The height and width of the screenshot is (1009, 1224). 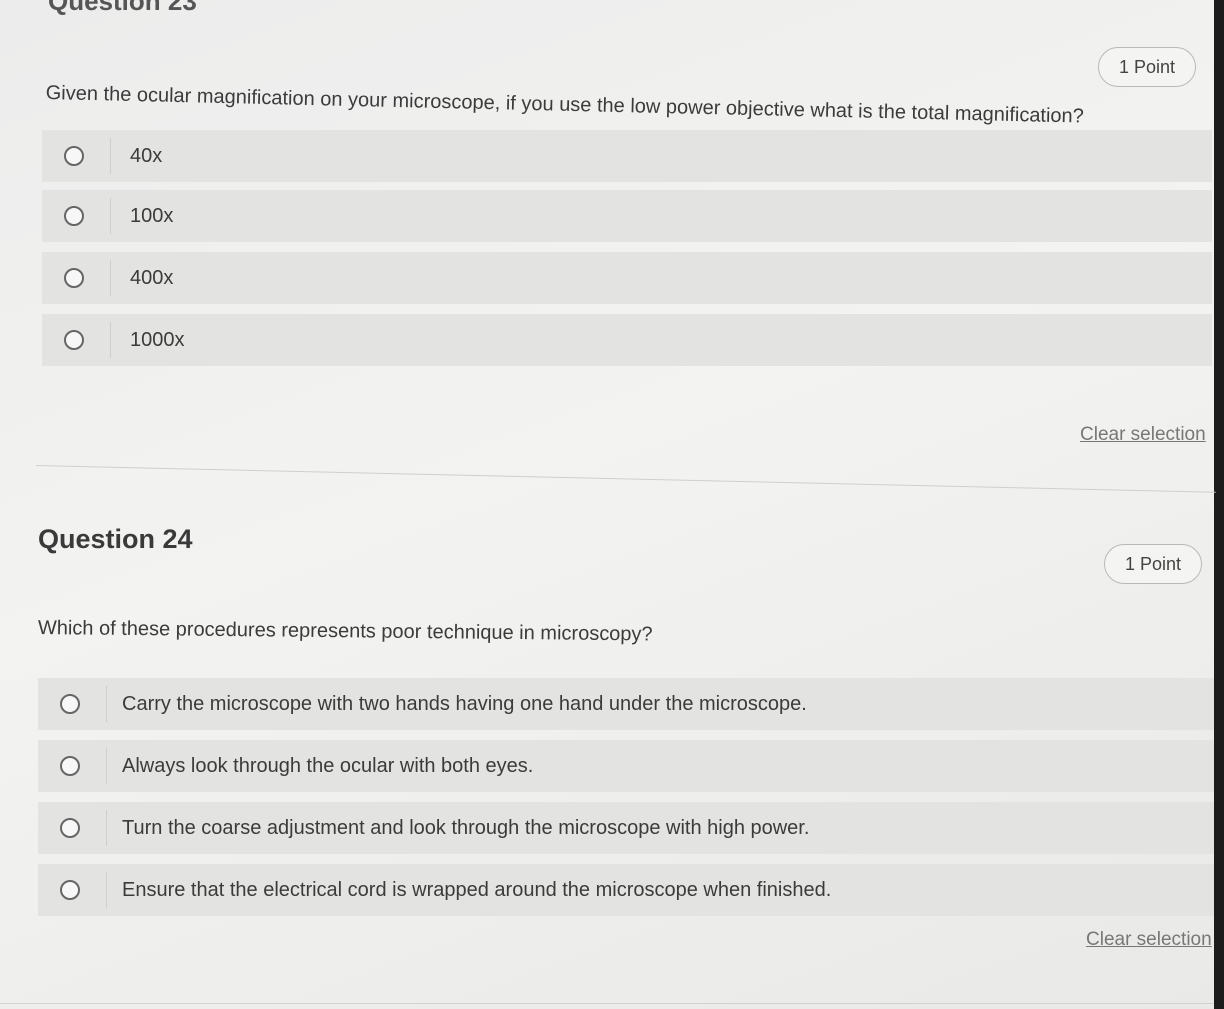 What do you see at coordinates (1143, 435) in the screenshot?
I see `q23-clear-selection-link: Clear selection` at bounding box center [1143, 435].